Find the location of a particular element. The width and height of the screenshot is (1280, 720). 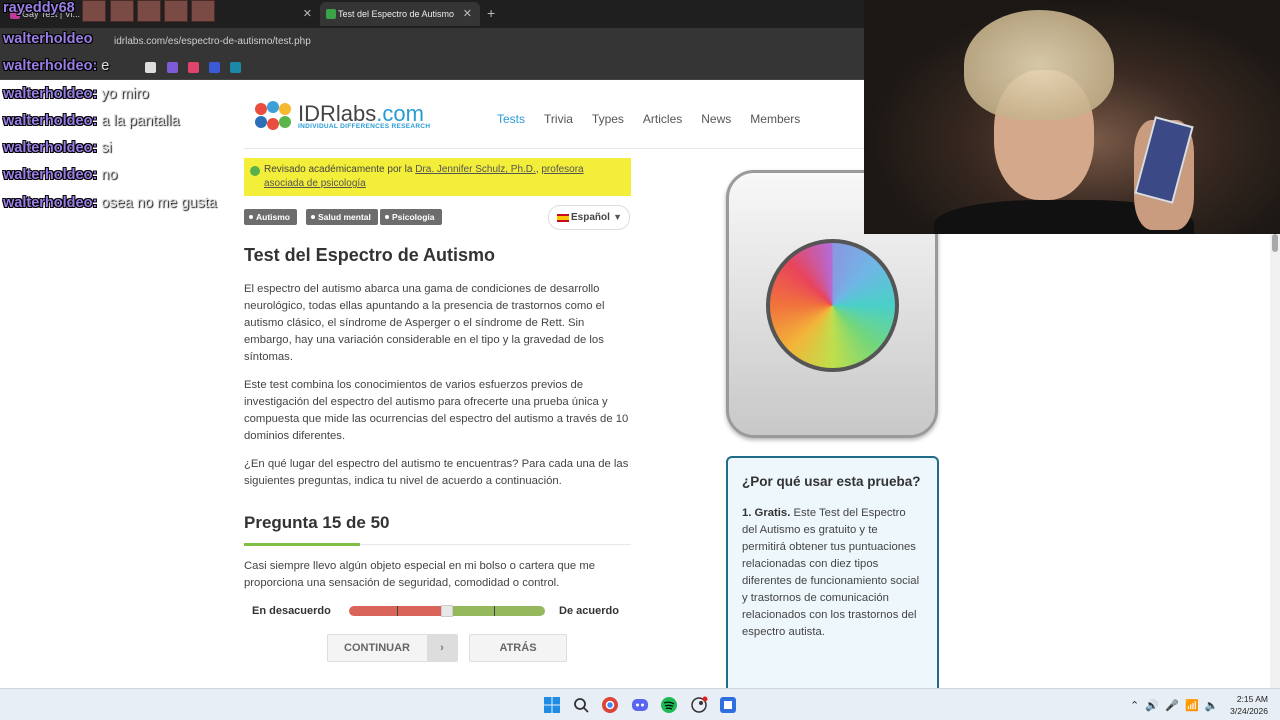

chat-line: walterholdeo: si is located at coordinates (57, 148).